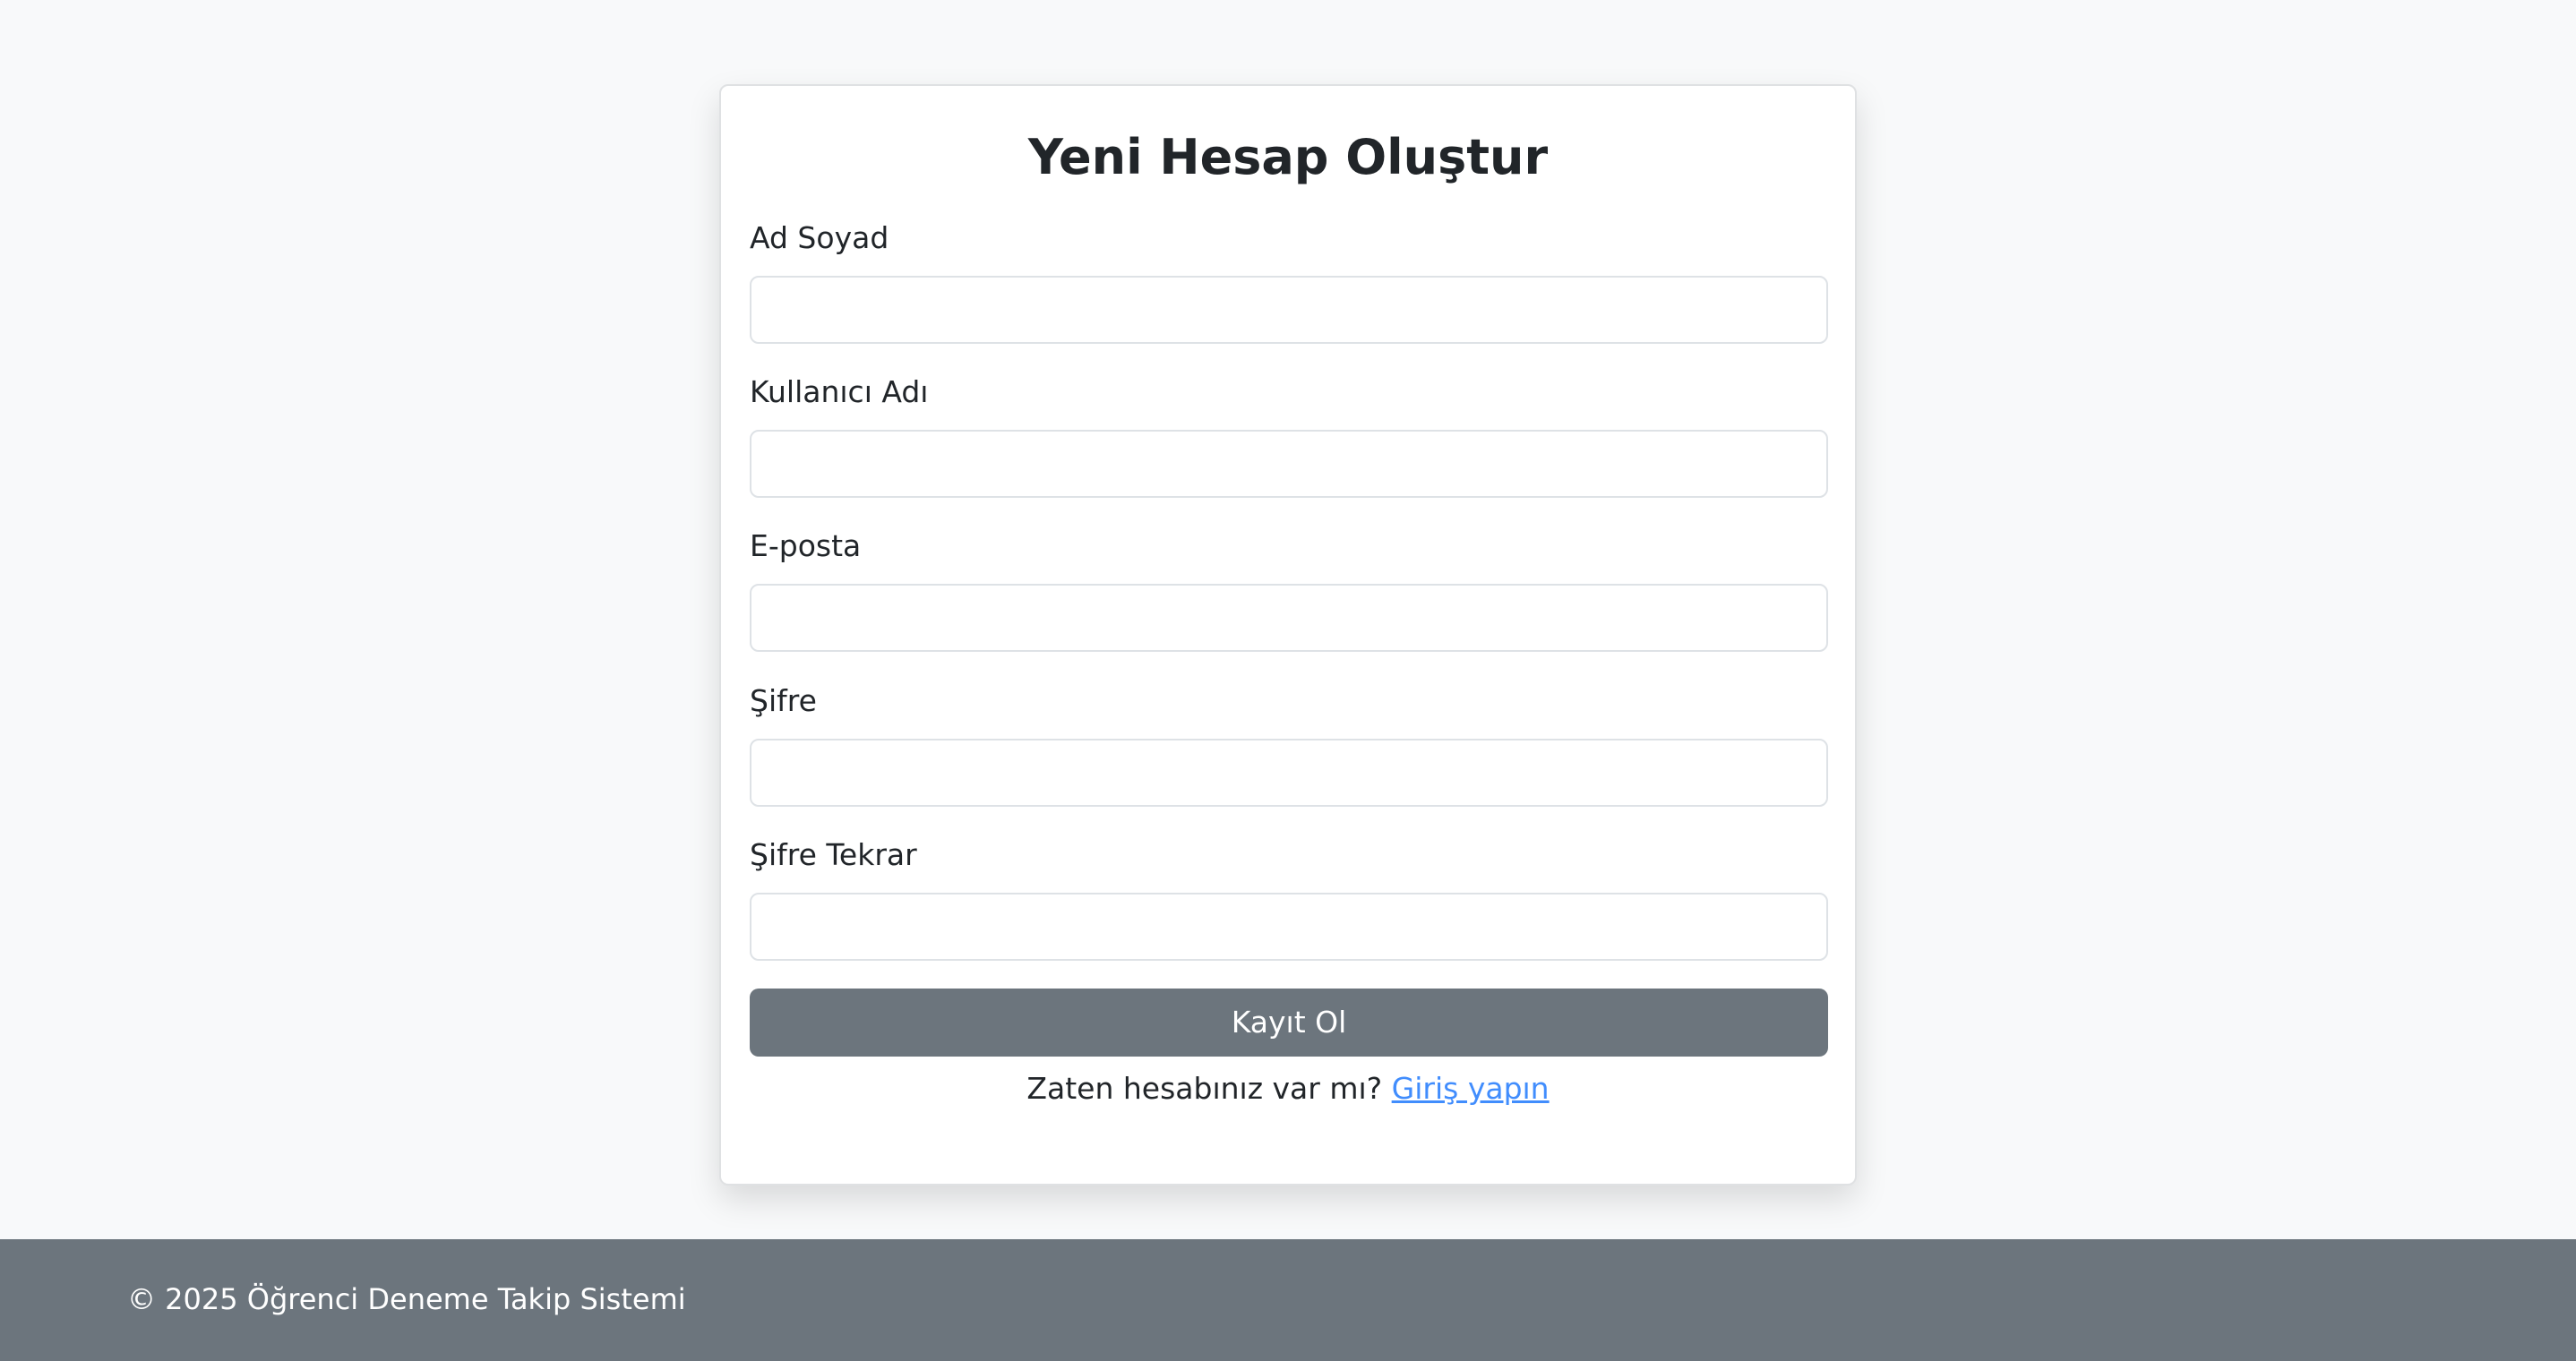 This screenshot has width=2576, height=1361. What do you see at coordinates (1289, 1023) in the screenshot?
I see `register-button: Kayıt Ol` at bounding box center [1289, 1023].